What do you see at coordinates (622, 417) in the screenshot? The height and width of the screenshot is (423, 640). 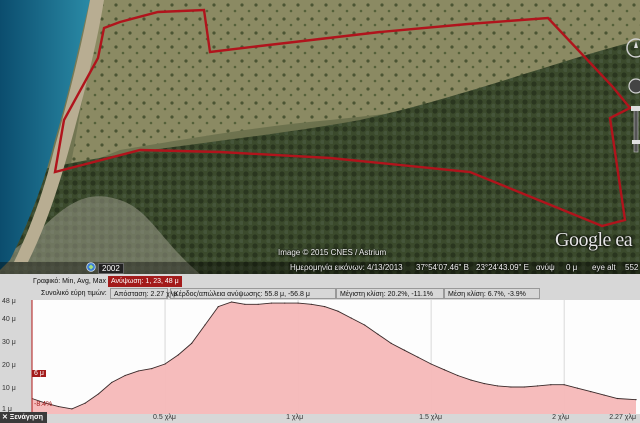 I see `x-tick-label: 2.27 χλμ` at bounding box center [622, 417].